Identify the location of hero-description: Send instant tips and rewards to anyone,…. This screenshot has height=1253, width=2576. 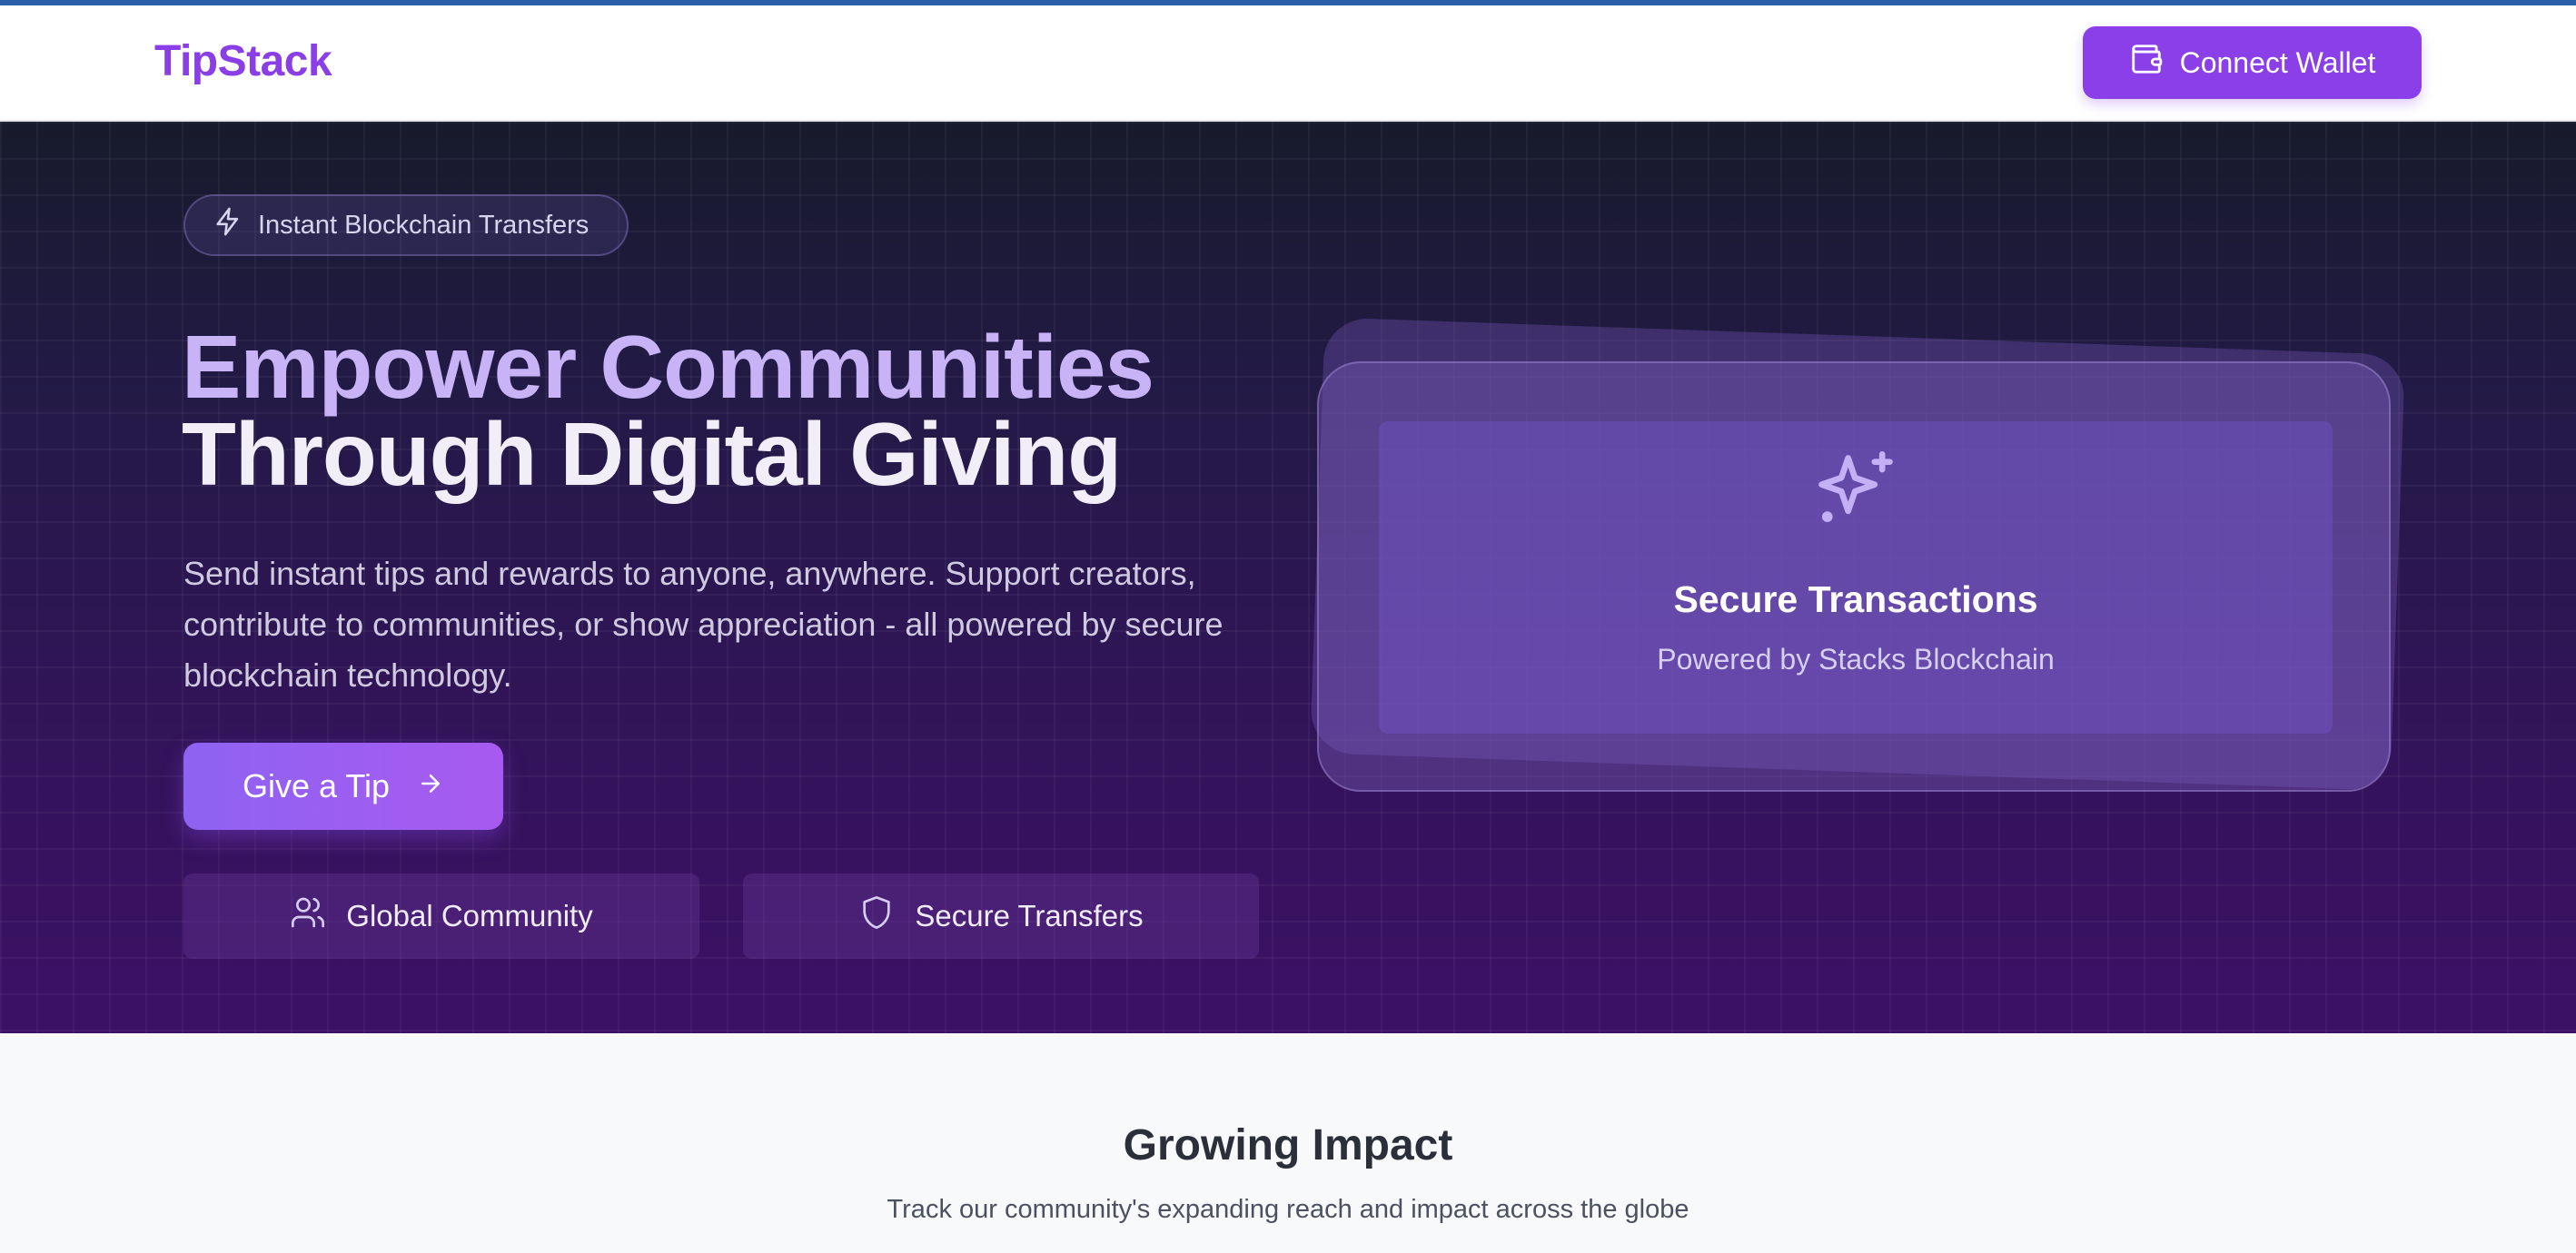
(703, 624).